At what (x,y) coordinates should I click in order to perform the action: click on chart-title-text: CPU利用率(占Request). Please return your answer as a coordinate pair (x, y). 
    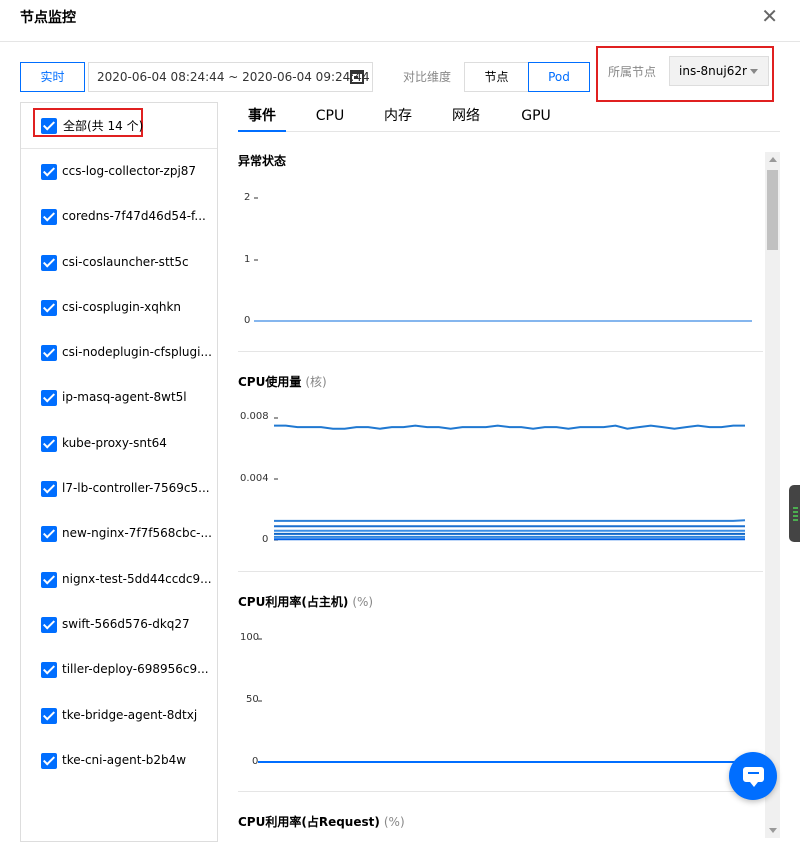
    Looking at the image, I should click on (309, 822).